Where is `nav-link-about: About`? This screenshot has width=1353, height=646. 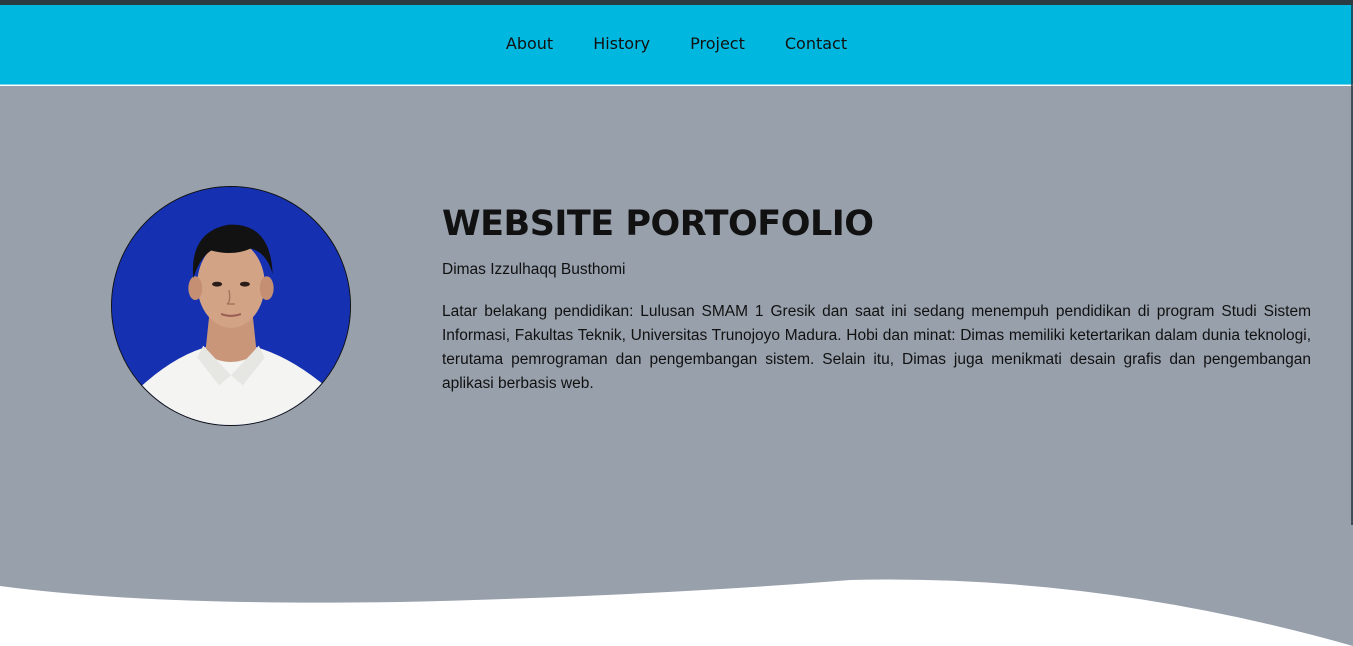 nav-link-about: About is located at coordinates (529, 44).